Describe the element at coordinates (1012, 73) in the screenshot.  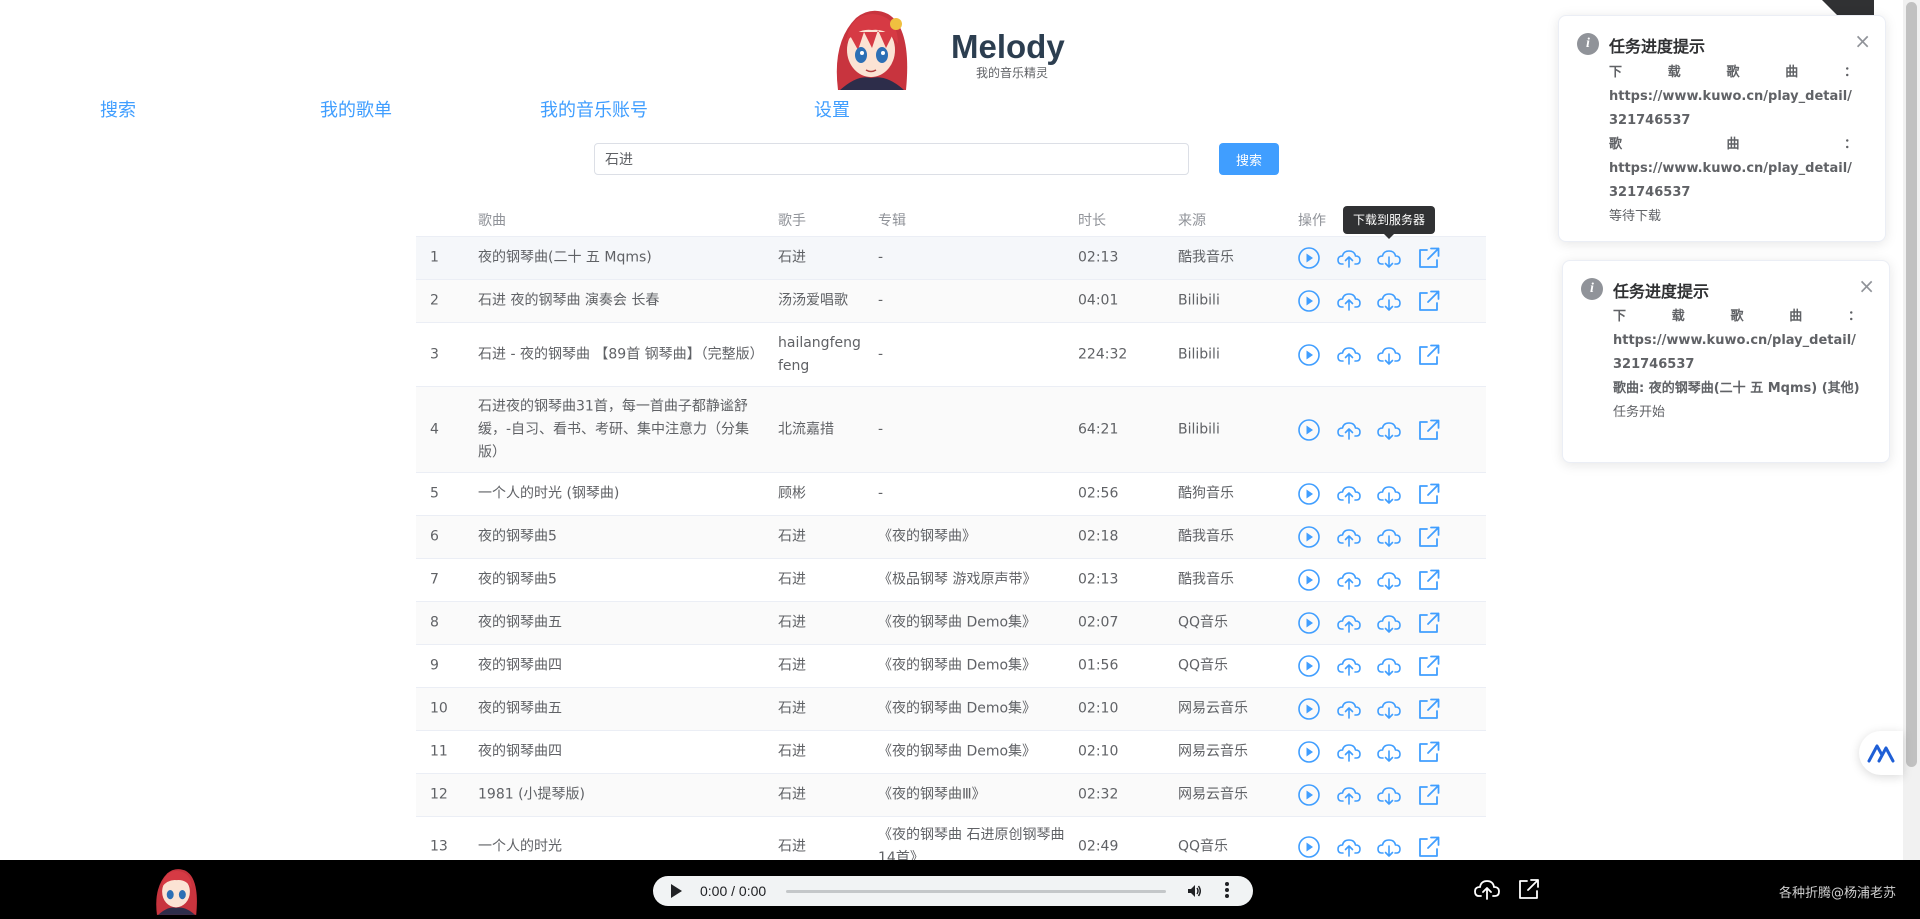
I see `brand-subtitle: 我的音乐精灵` at that location.